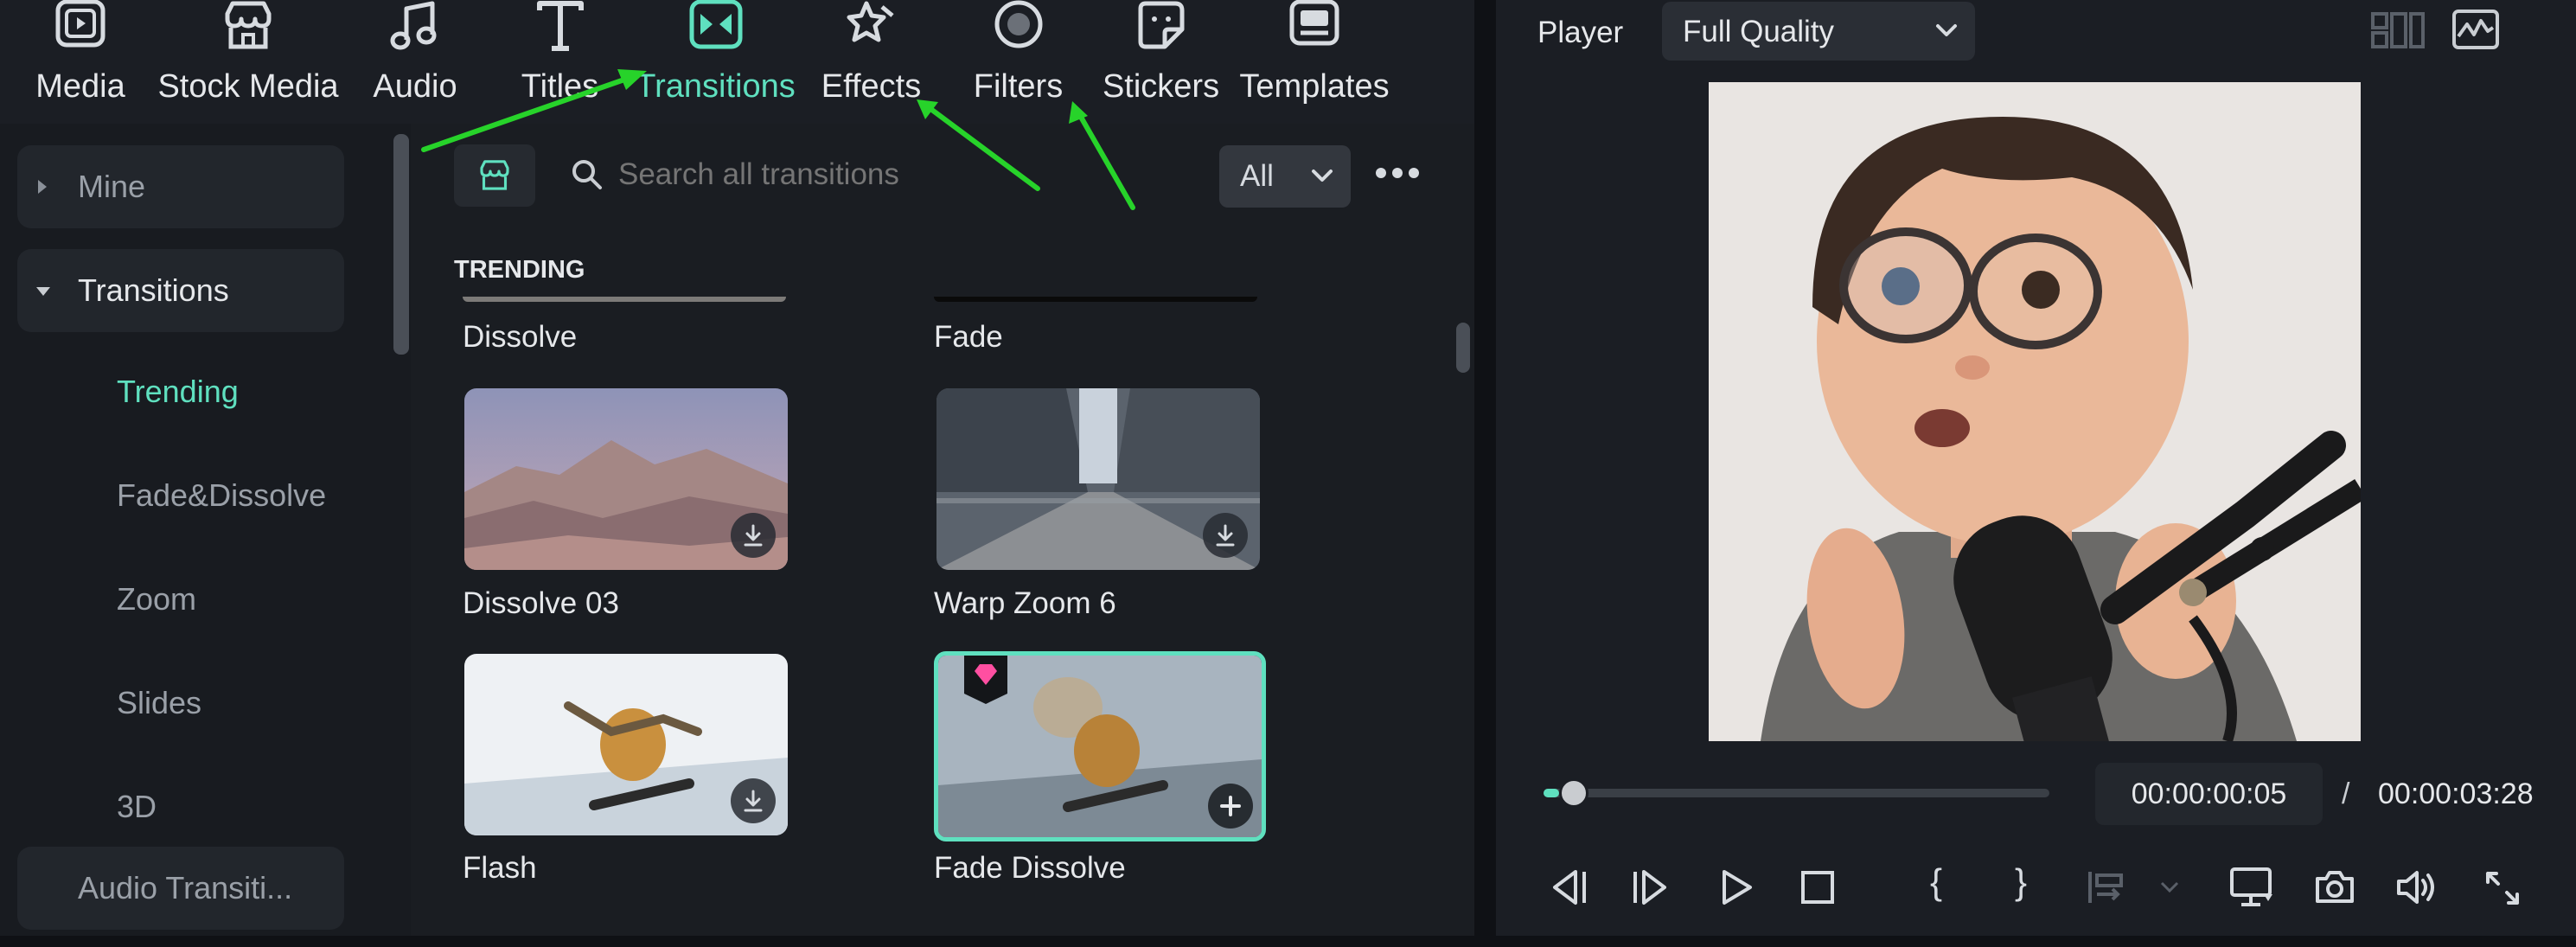 The image size is (2576, 947). What do you see at coordinates (1796, 793) in the screenshot?
I see `playback-progress-track` at bounding box center [1796, 793].